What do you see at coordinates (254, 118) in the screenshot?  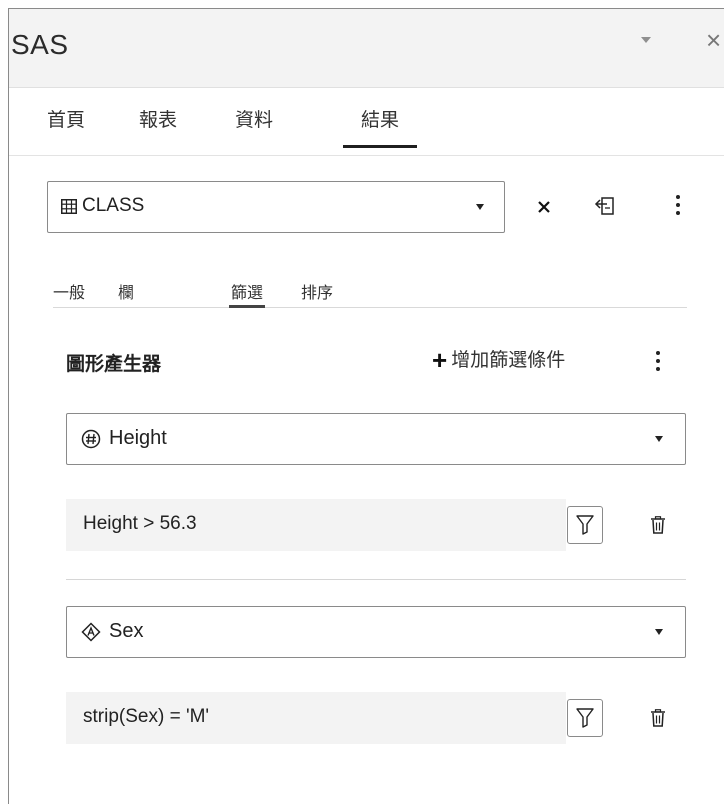 I see `tab-data: 資料` at bounding box center [254, 118].